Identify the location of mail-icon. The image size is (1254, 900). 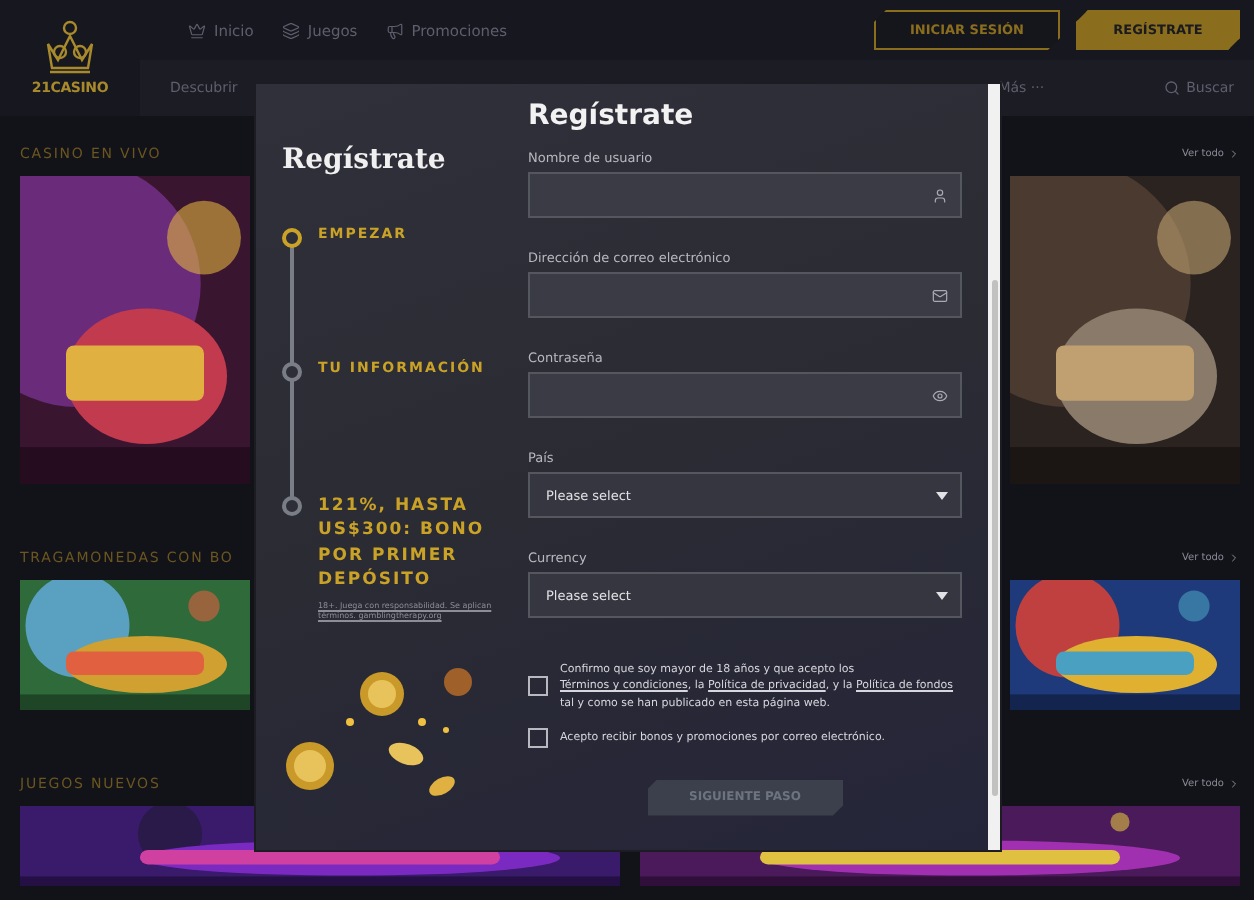
(940, 295).